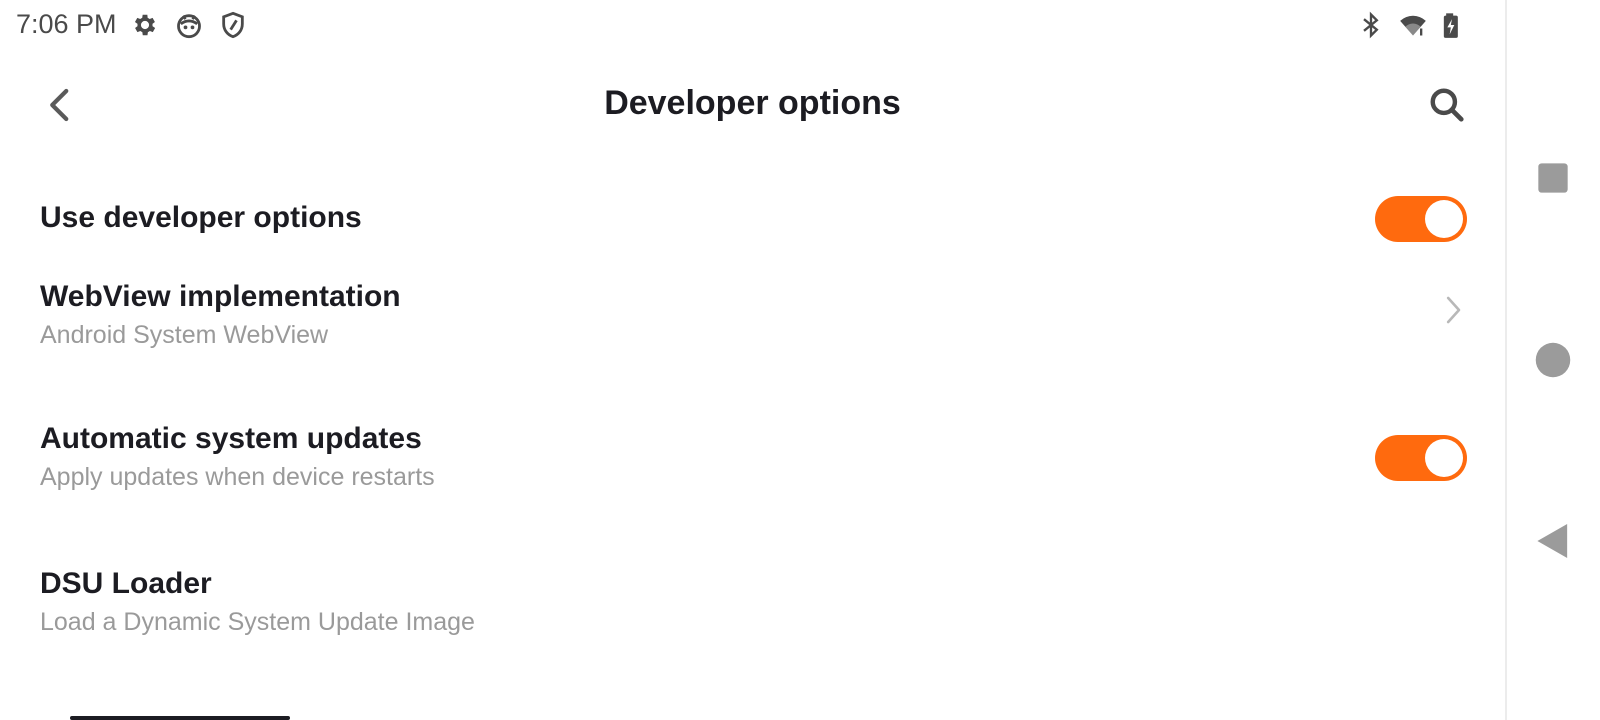 This screenshot has height=720, width=1600. I want to click on battery-charging-icon, so click(1452, 25).